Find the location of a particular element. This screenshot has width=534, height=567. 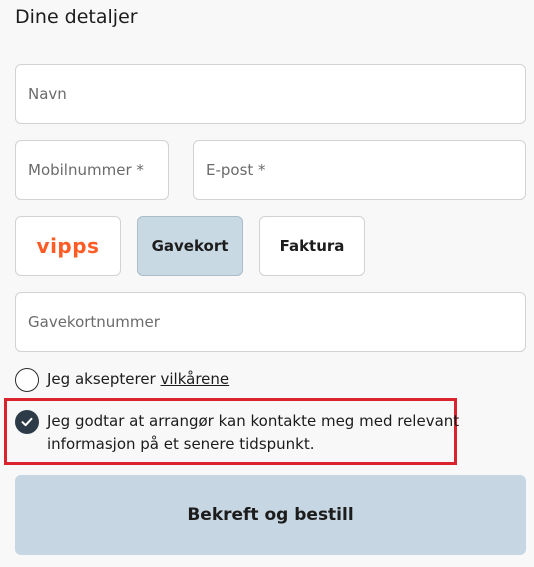

terms-checkbox is located at coordinates (27, 380).